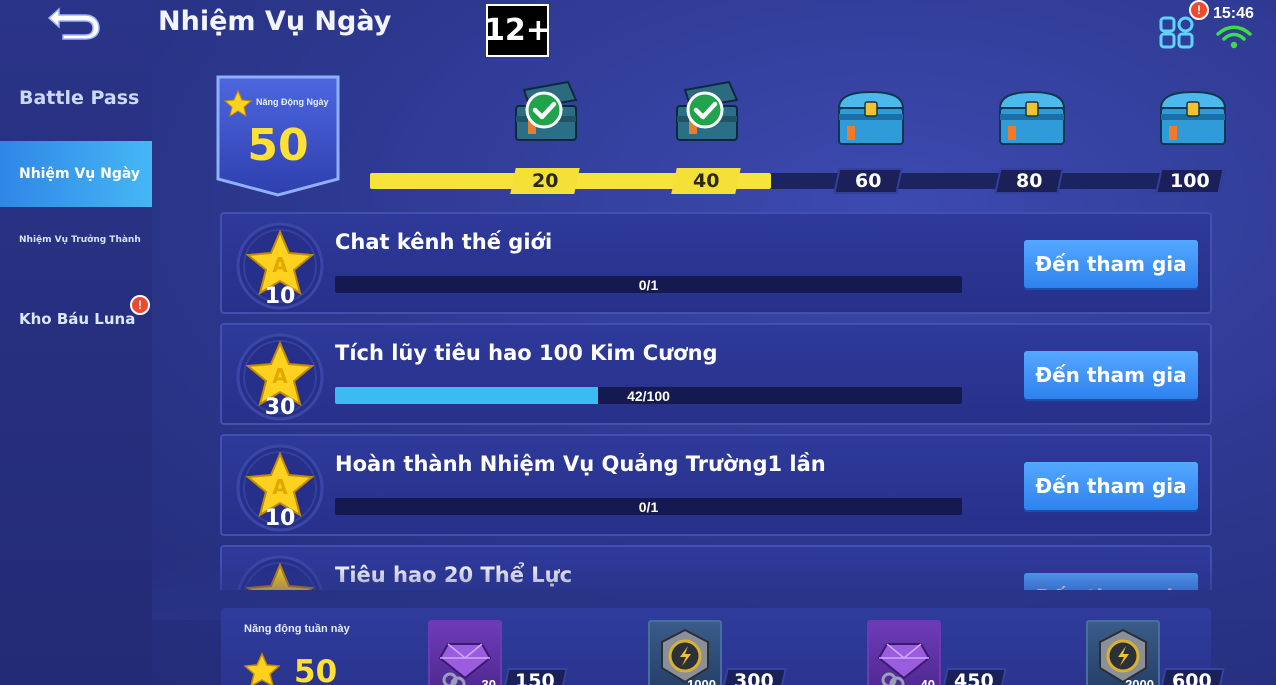  Describe the element at coordinates (280, 407) in the screenshot. I see `quest-reward-amount: 30` at that location.